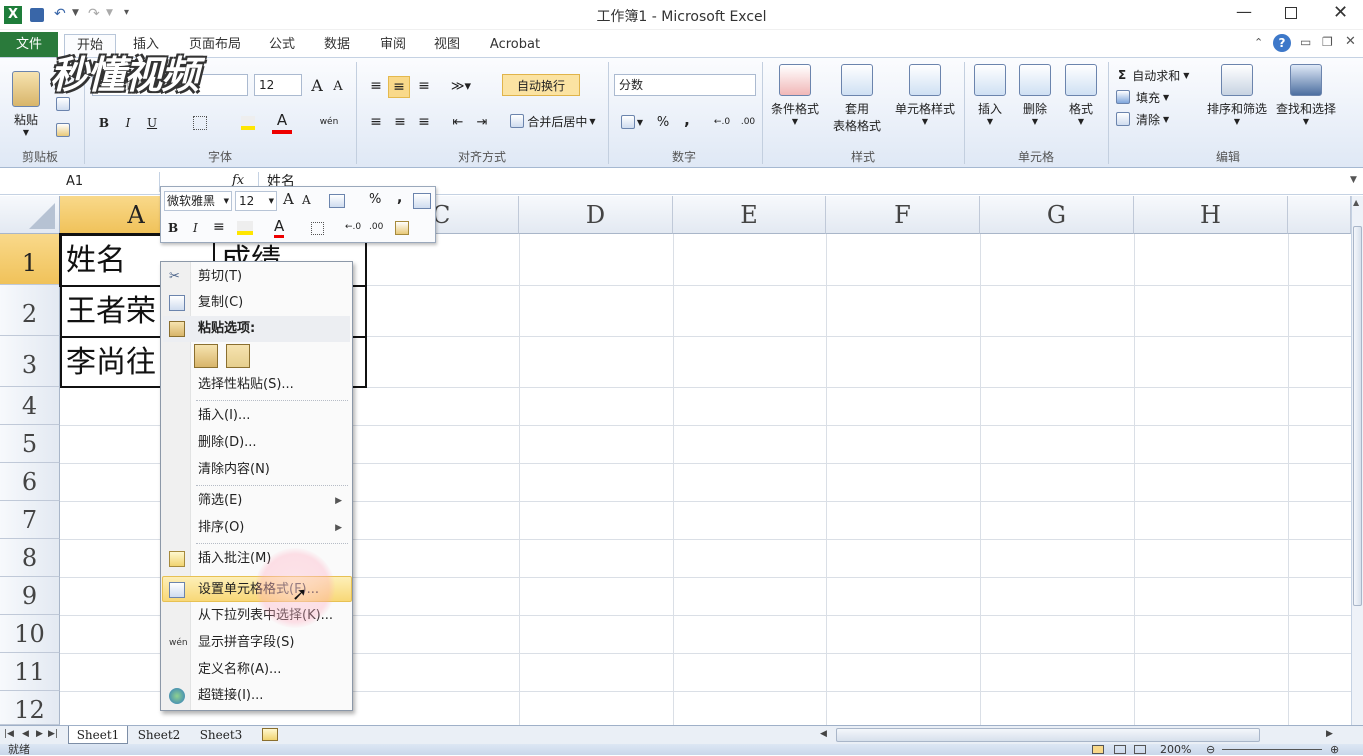  What do you see at coordinates (39, 734) in the screenshot?
I see `next-sheet-icon: ▶` at bounding box center [39, 734].